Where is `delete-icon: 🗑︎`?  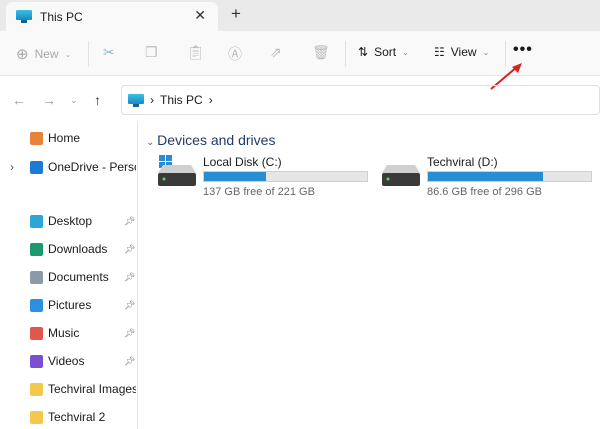
delete-icon: 🗑︎ is located at coordinates (321, 52).